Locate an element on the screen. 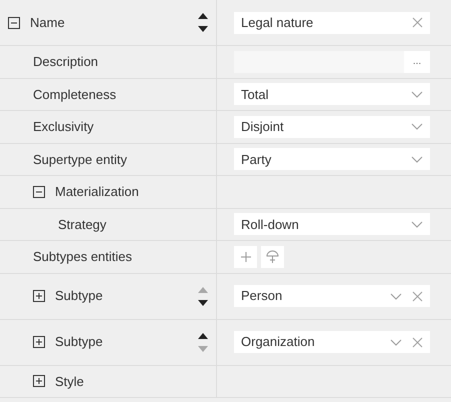  property-label: Name is located at coordinates (48, 23).